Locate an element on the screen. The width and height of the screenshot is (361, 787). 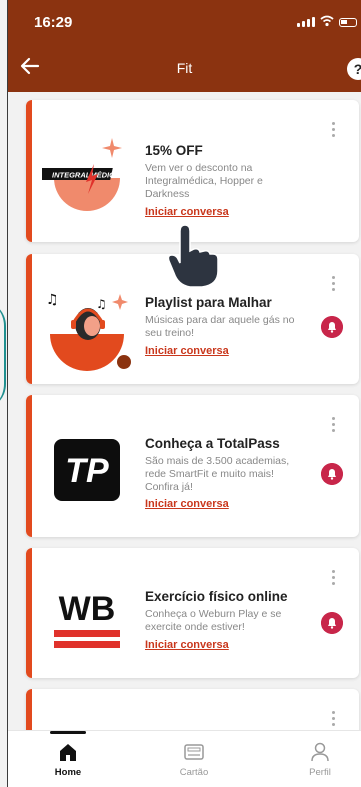
tab-label: Cartão is located at coordinates (194, 772).